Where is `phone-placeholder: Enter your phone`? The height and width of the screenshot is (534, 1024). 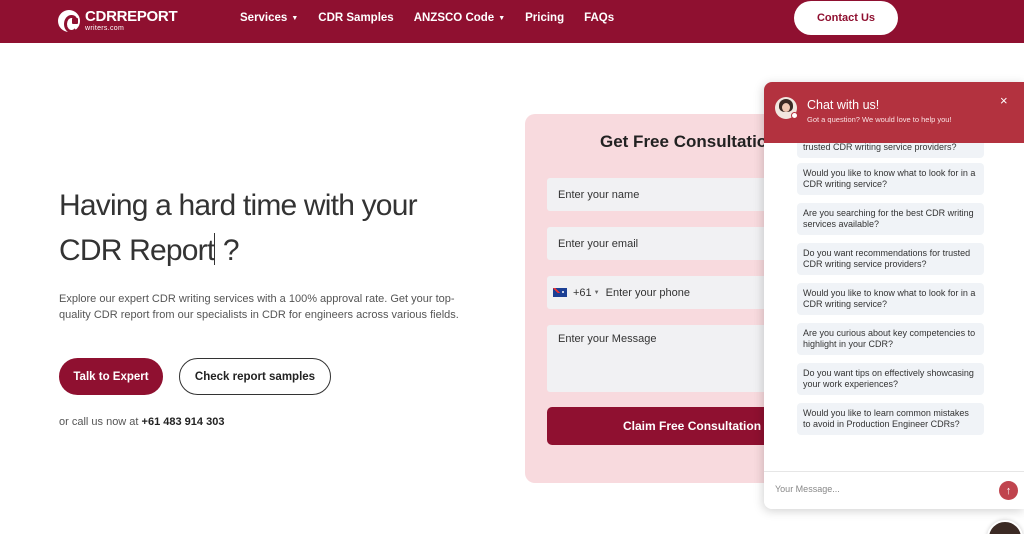 phone-placeholder: Enter your phone is located at coordinates (648, 292).